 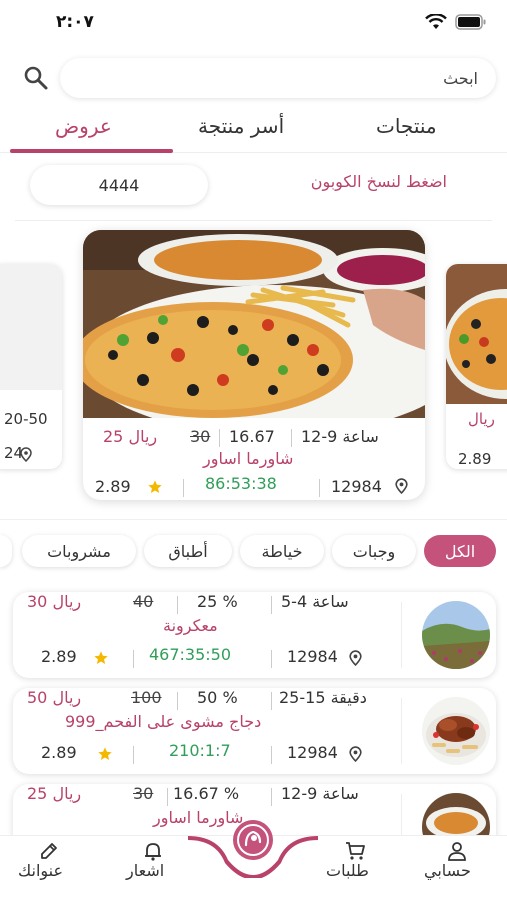 What do you see at coordinates (41, 870) in the screenshot?
I see `nav-address-label: عنوانك` at bounding box center [41, 870].